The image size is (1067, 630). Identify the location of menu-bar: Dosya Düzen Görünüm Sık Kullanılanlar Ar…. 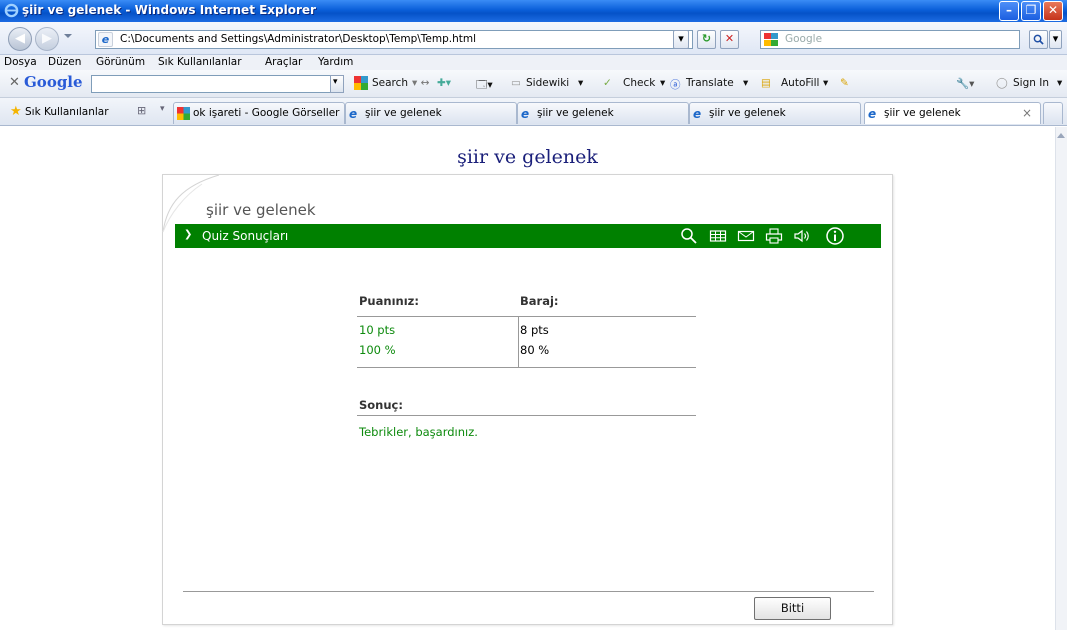
(533, 62).